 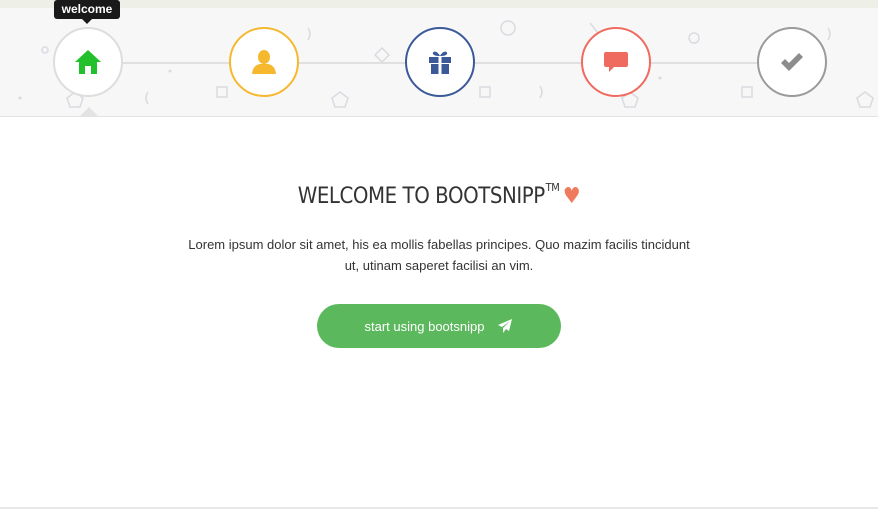 What do you see at coordinates (505, 326) in the screenshot?
I see `paper-plane-icon` at bounding box center [505, 326].